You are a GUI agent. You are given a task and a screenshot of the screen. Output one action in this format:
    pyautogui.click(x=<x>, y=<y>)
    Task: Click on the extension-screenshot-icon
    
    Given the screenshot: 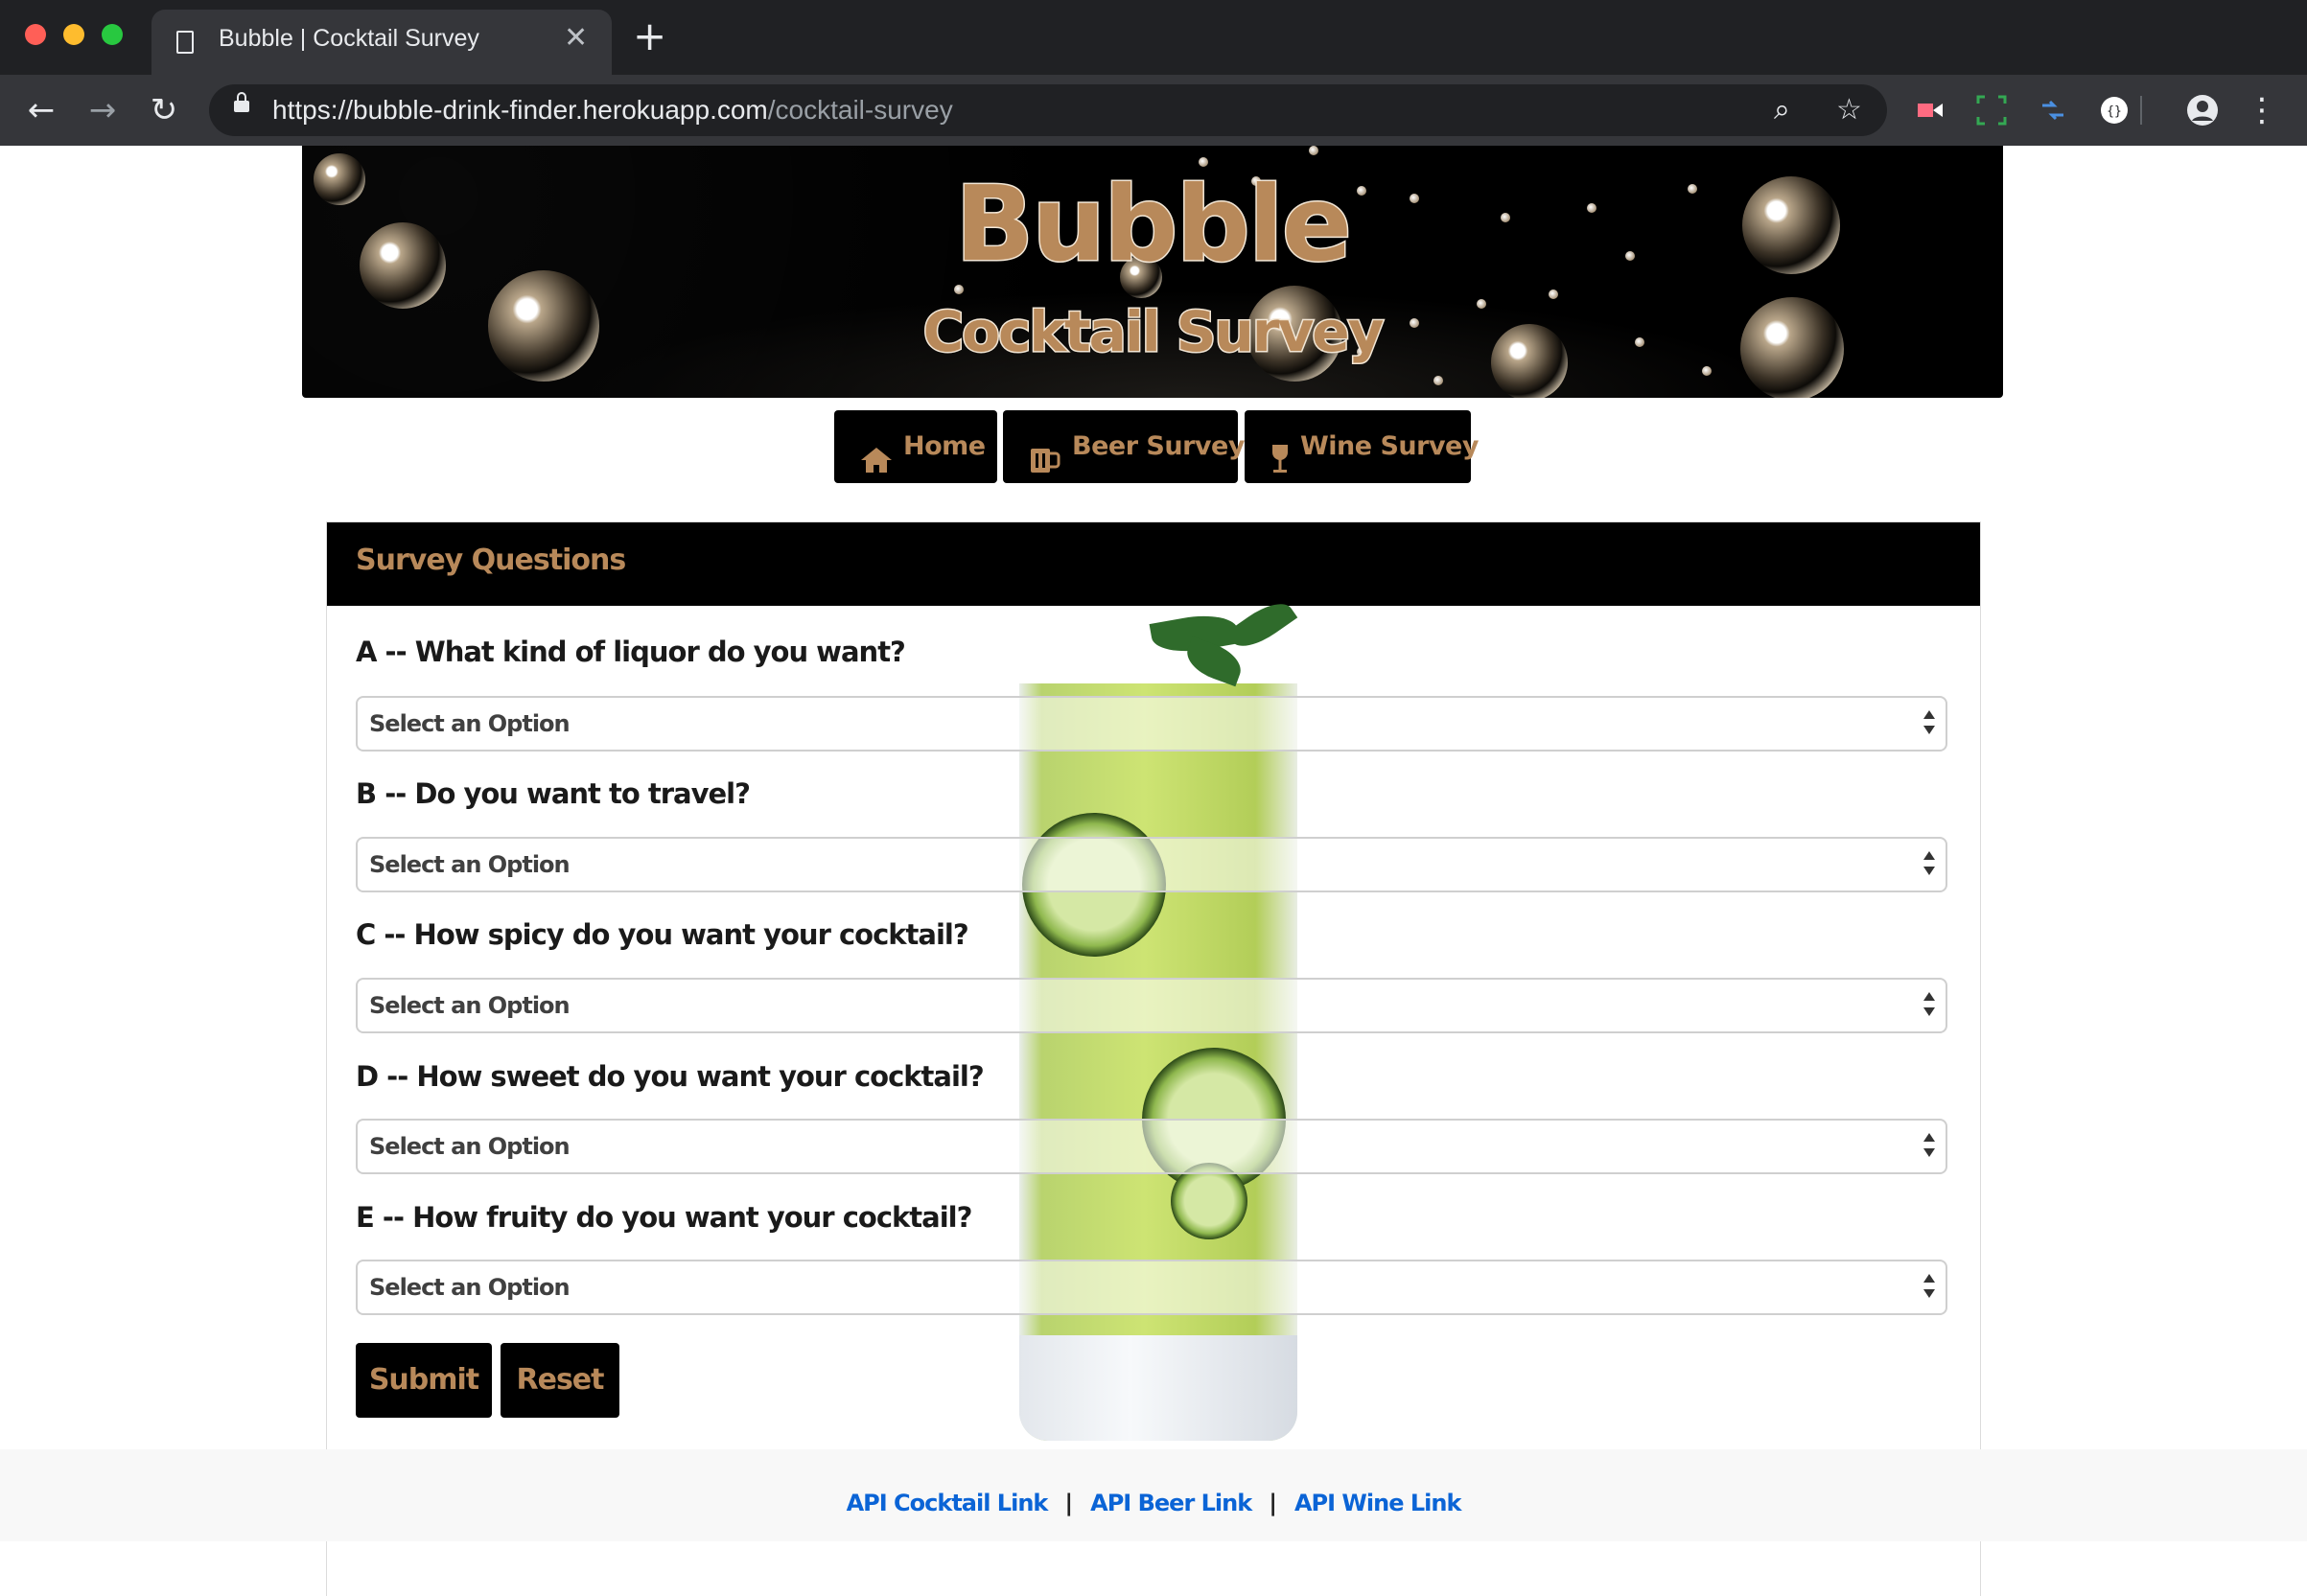 What is the action you would take?
    pyautogui.click(x=1992, y=110)
    